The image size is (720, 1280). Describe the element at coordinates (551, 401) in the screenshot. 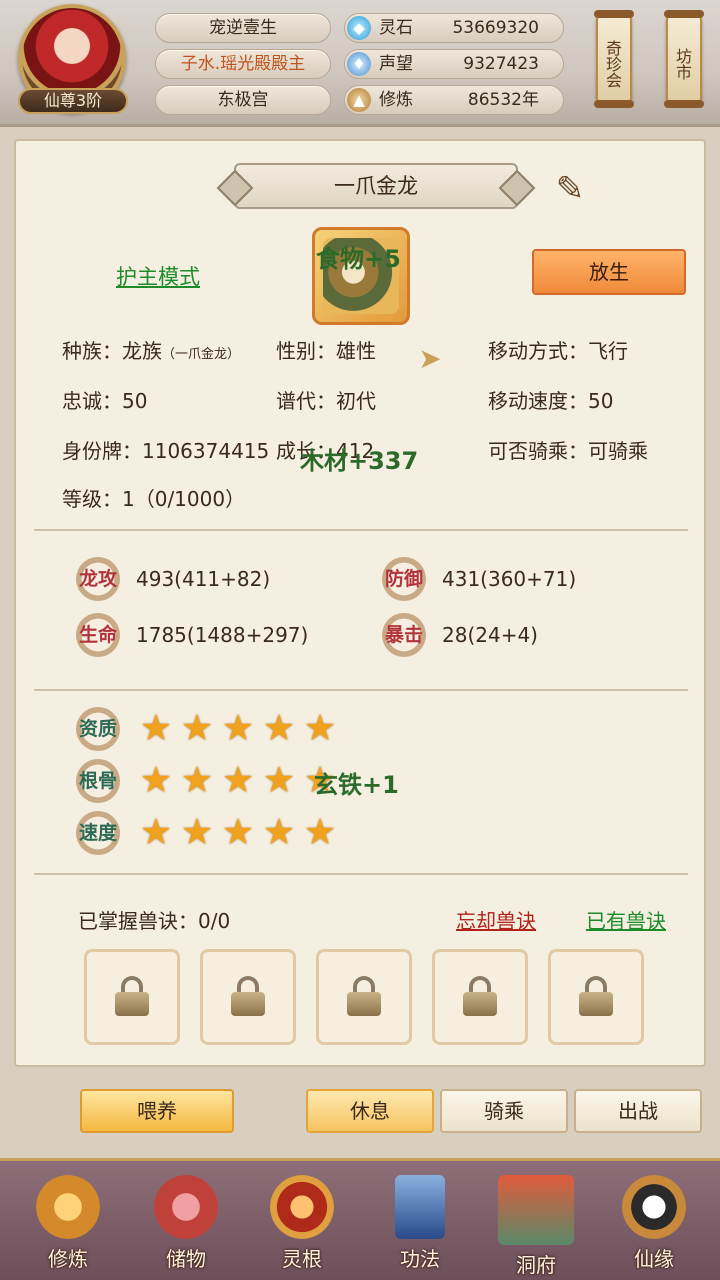

I see `pet-move-speed: 移动速度：50` at that location.